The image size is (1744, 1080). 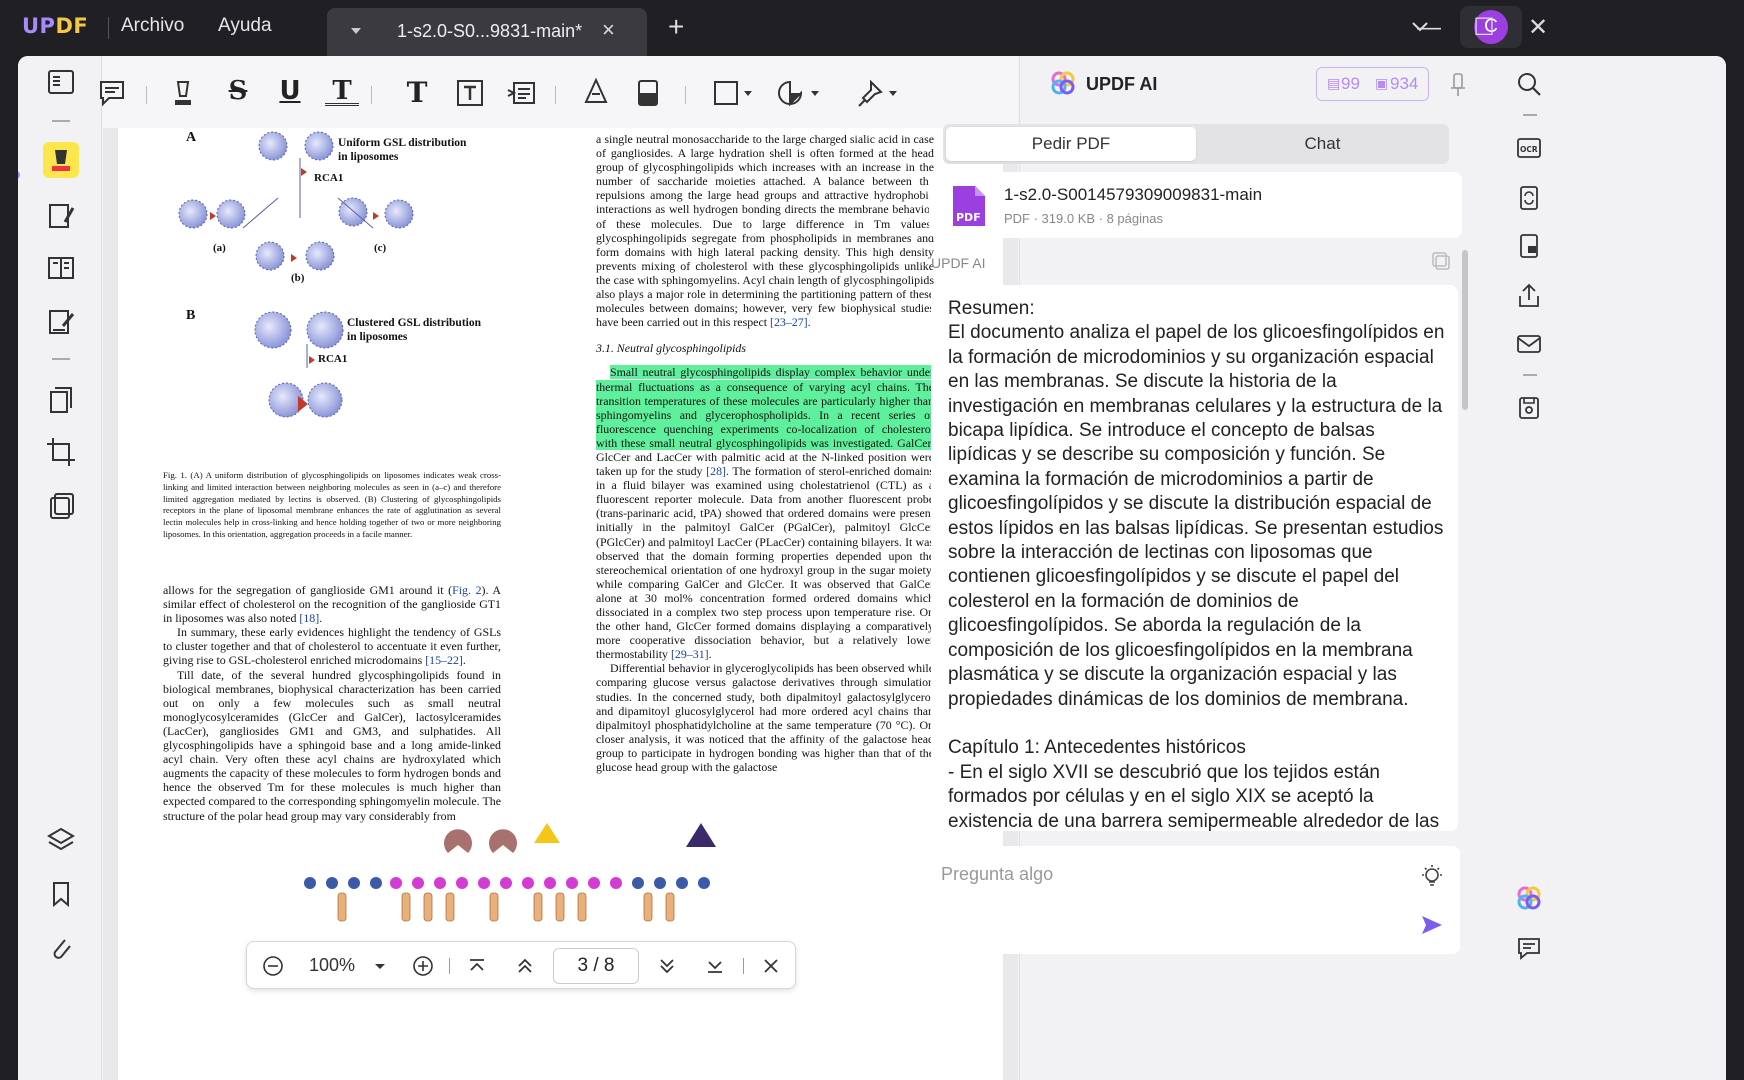 I want to click on next-page-icon, so click(x=667, y=966).